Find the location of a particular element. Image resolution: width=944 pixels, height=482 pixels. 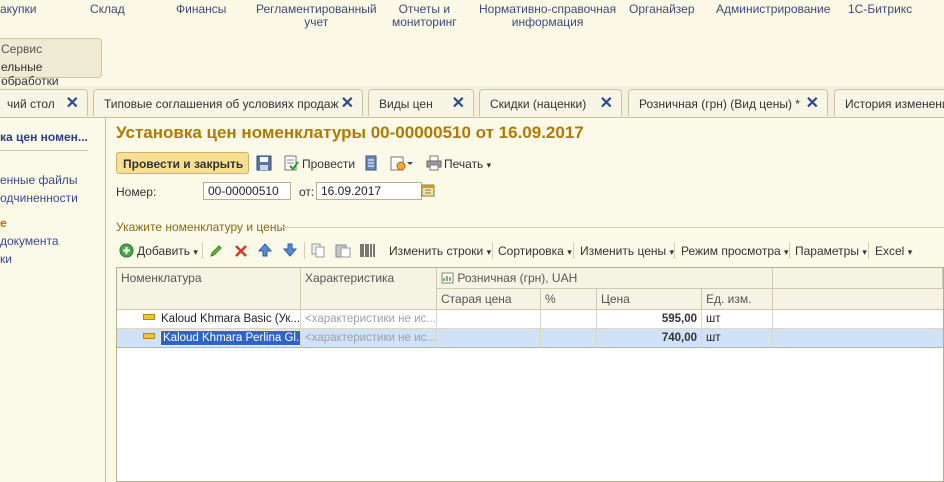

tab-price-types: Виды цен ✕ is located at coordinates (421, 102).